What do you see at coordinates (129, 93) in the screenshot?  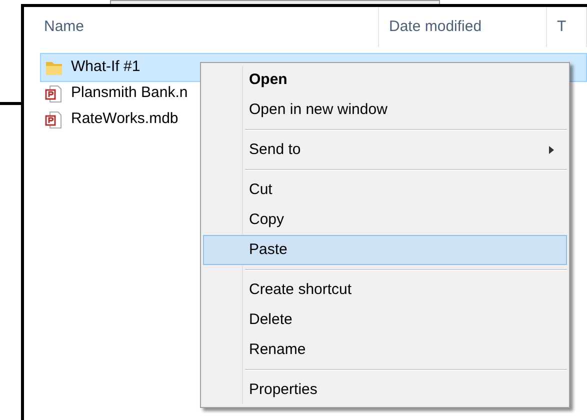 I see `file-name: Plansmith Bank.n` at bounding box center [129, 93].